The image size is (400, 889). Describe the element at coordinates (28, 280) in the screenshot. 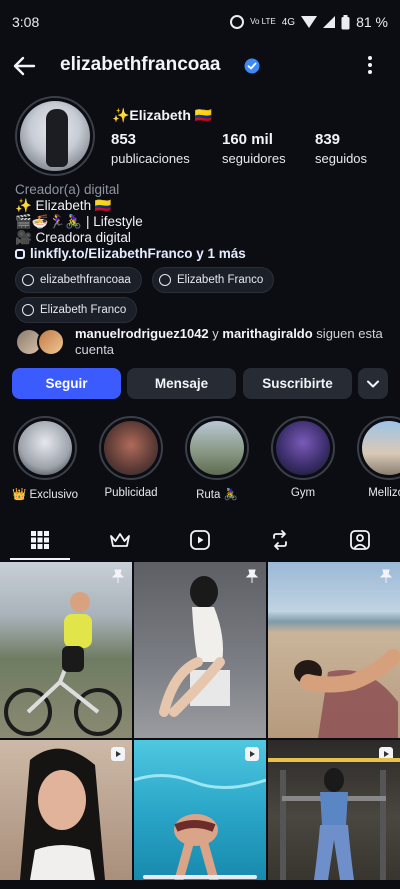

I see `threads-icon` at that location.